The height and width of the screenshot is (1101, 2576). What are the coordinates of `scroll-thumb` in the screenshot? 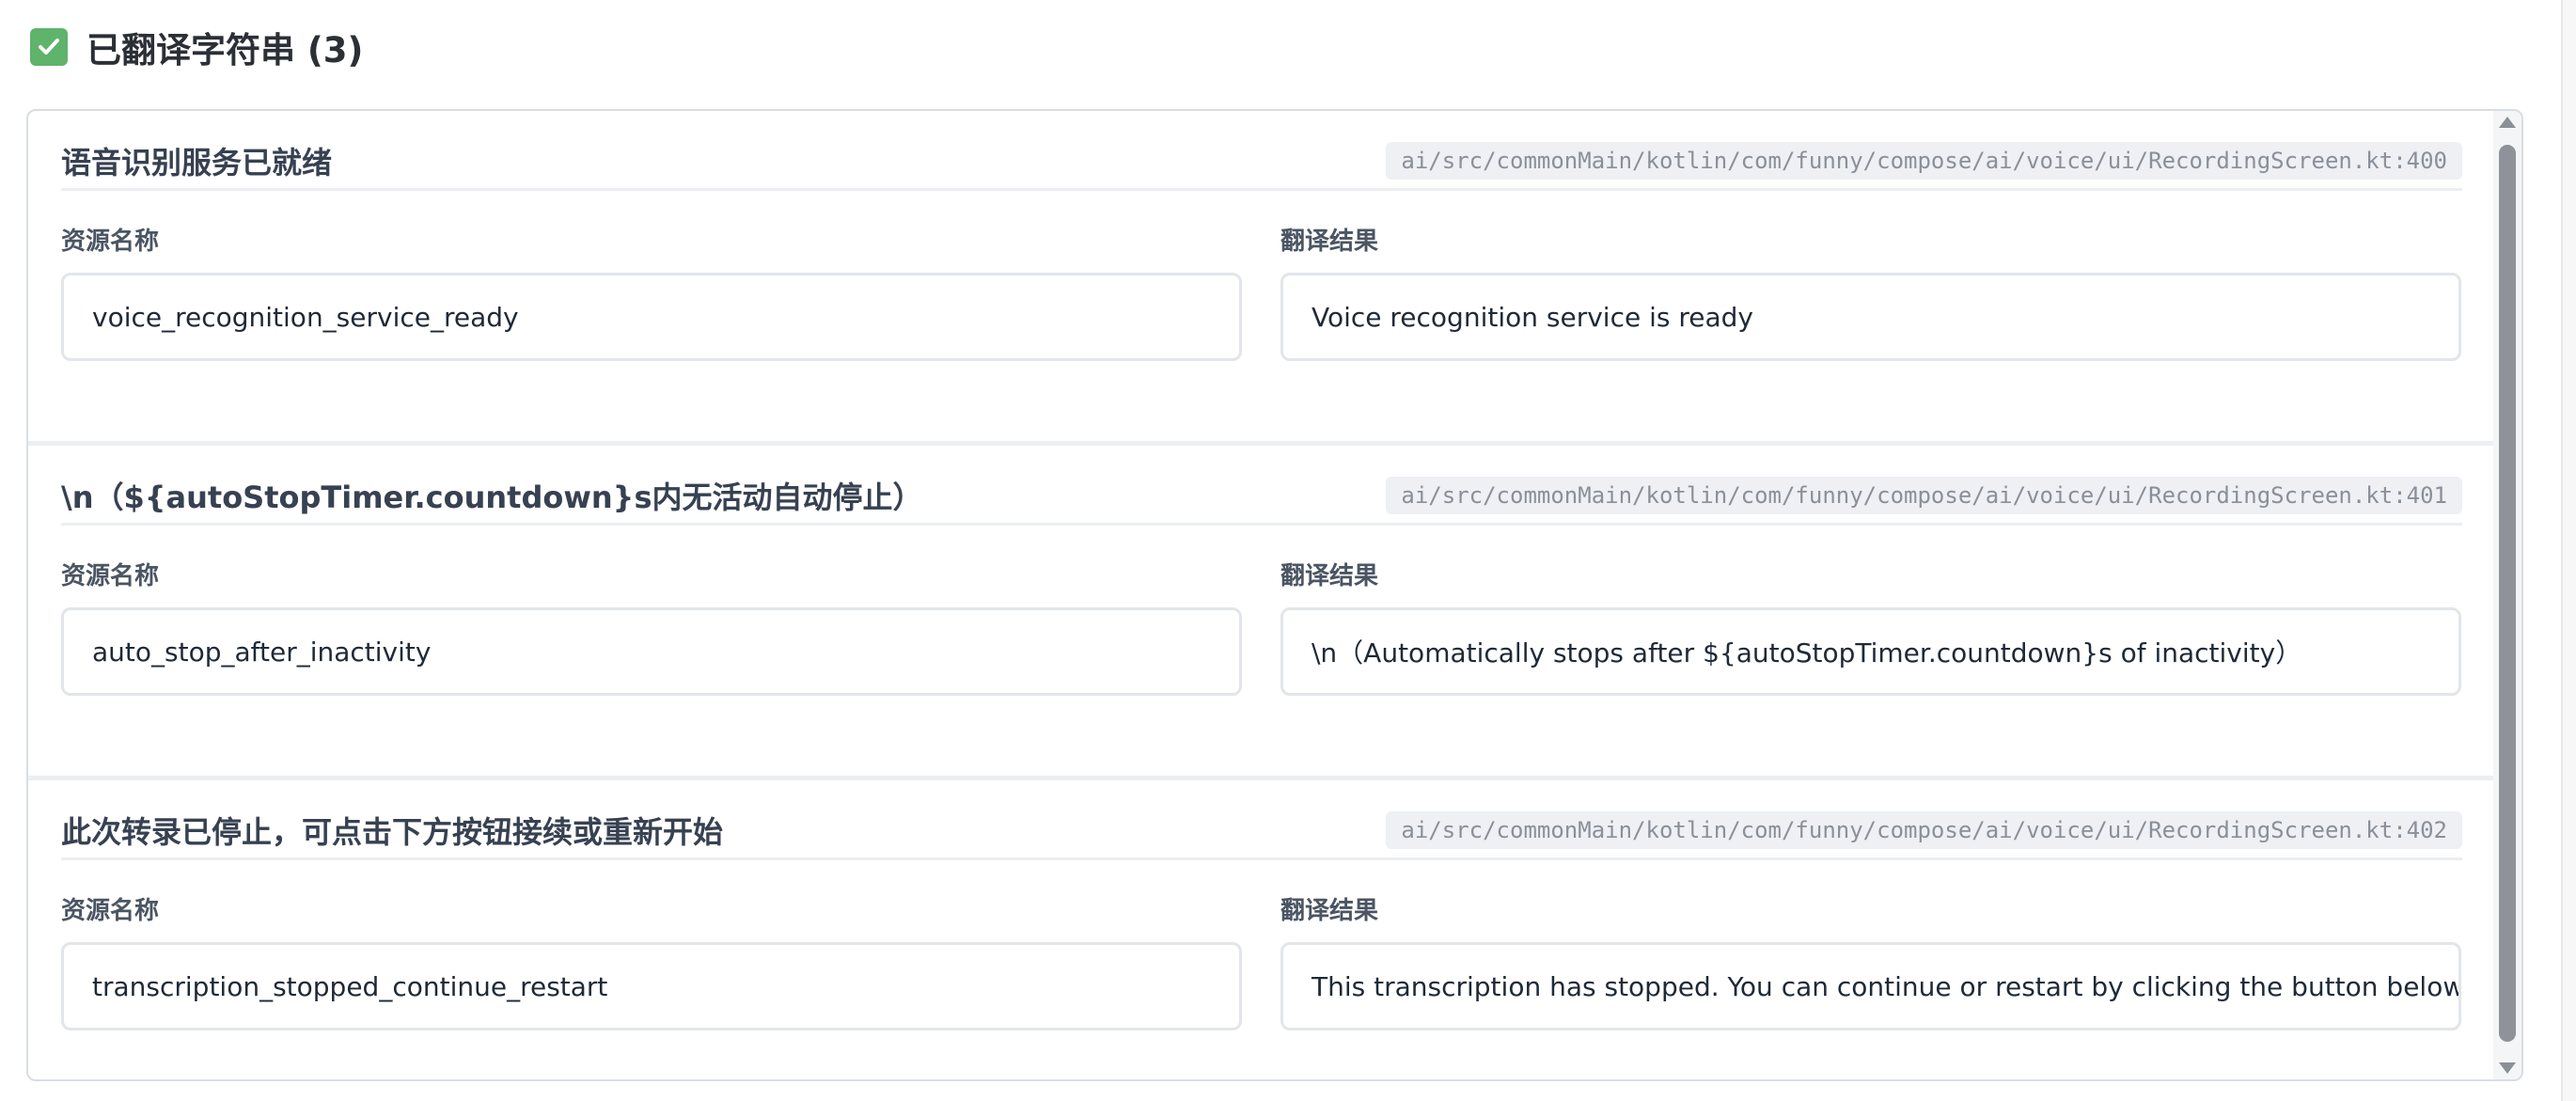 It's located at (2508, 593).